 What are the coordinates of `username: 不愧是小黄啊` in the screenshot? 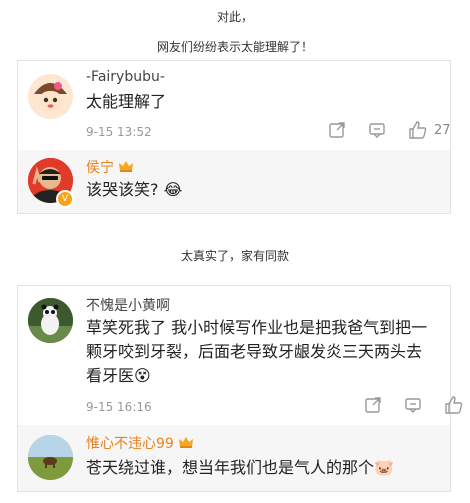 It's located at (128, 305).